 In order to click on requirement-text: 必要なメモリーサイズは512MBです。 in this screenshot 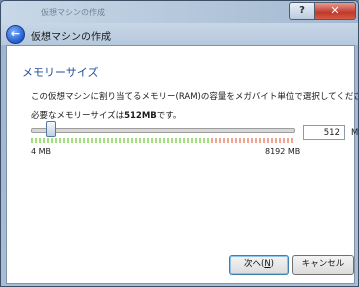, I will do `click(106, 115)`.